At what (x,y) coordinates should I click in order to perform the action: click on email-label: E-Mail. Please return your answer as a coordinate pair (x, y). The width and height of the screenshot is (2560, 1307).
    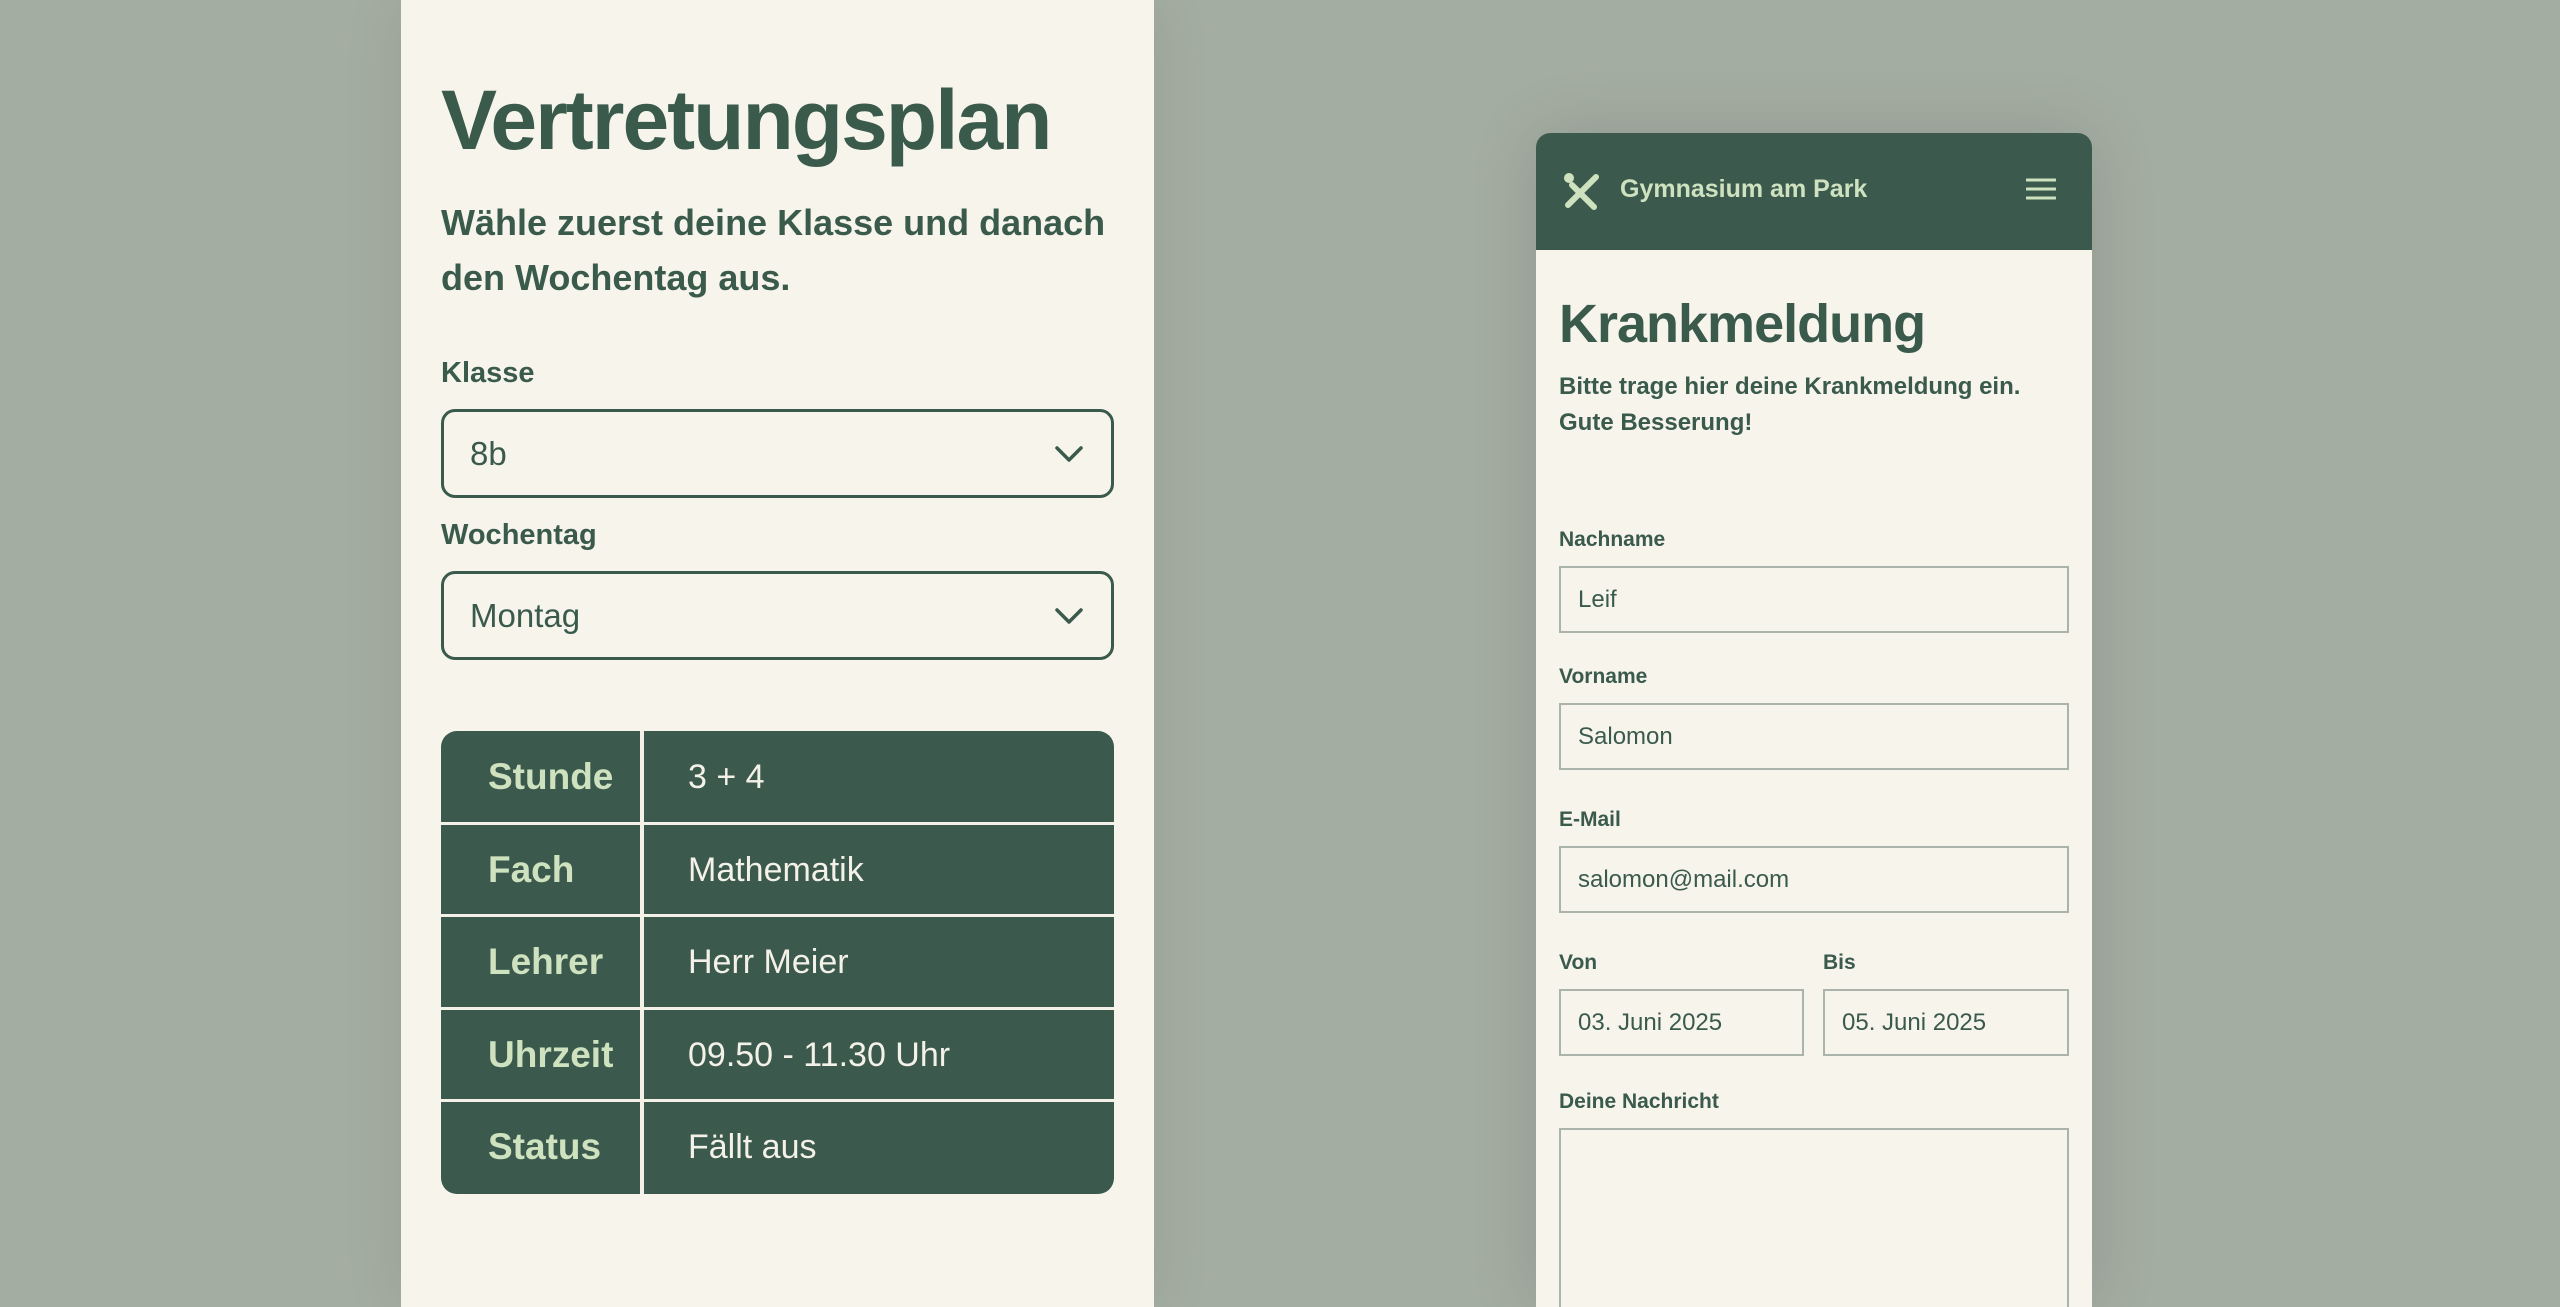
    Looking at the image, I should click on (1590, 819).